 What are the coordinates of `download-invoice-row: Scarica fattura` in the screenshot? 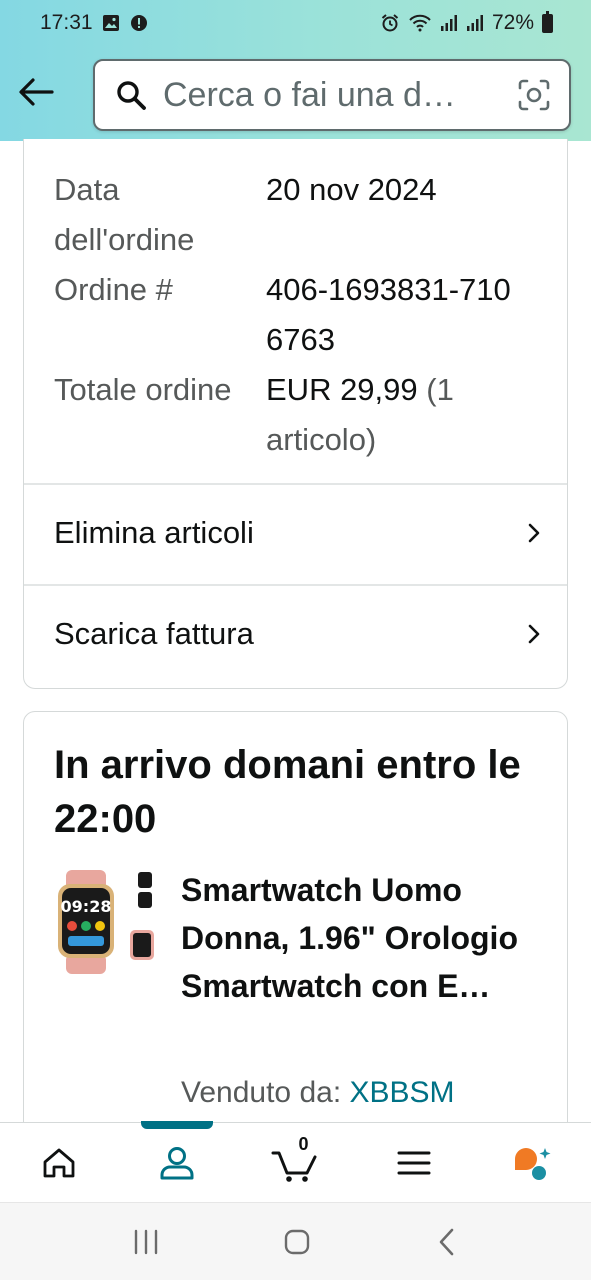 It's located at (295, 634).